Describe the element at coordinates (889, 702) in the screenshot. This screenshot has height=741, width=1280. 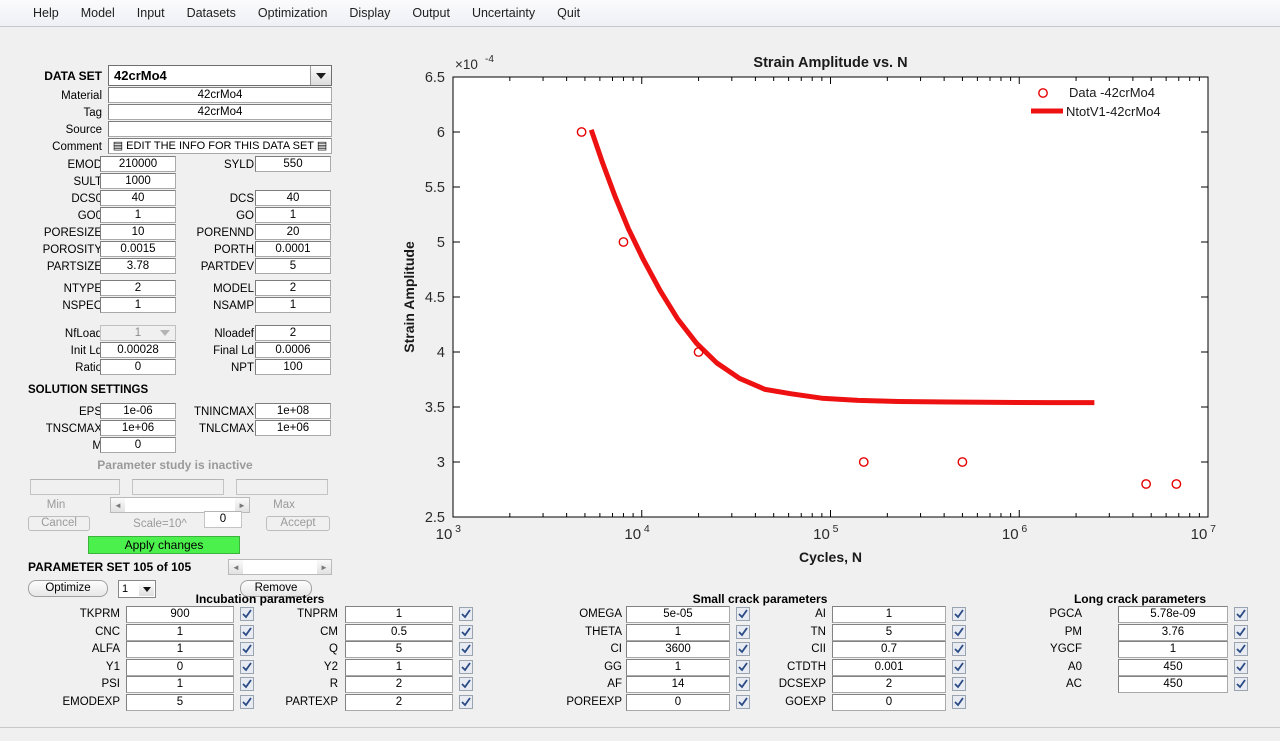
I see `param-input-goexp: 0` at that location.